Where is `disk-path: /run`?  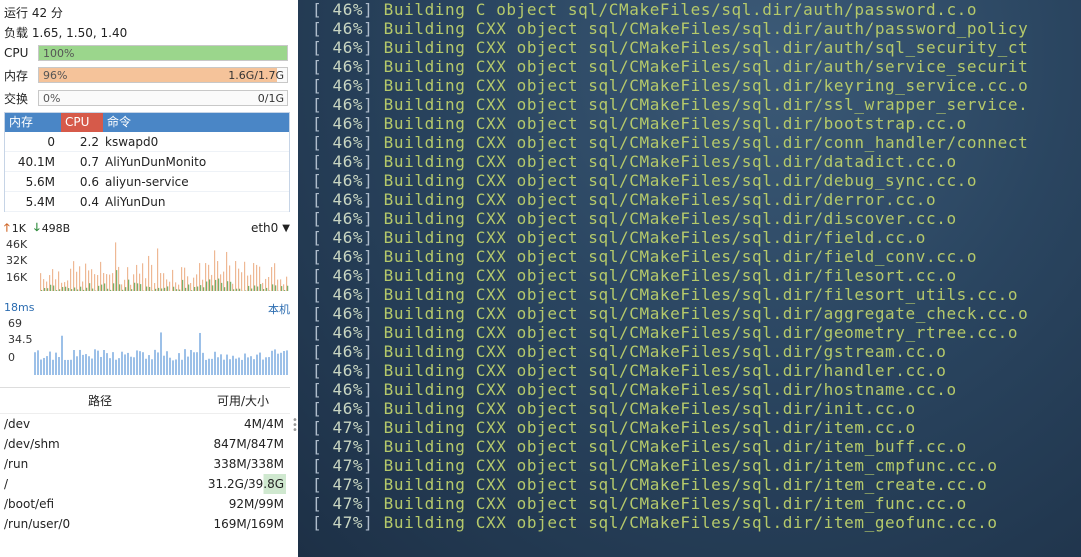 disk-path: /run is located at coordinates (16, 464).